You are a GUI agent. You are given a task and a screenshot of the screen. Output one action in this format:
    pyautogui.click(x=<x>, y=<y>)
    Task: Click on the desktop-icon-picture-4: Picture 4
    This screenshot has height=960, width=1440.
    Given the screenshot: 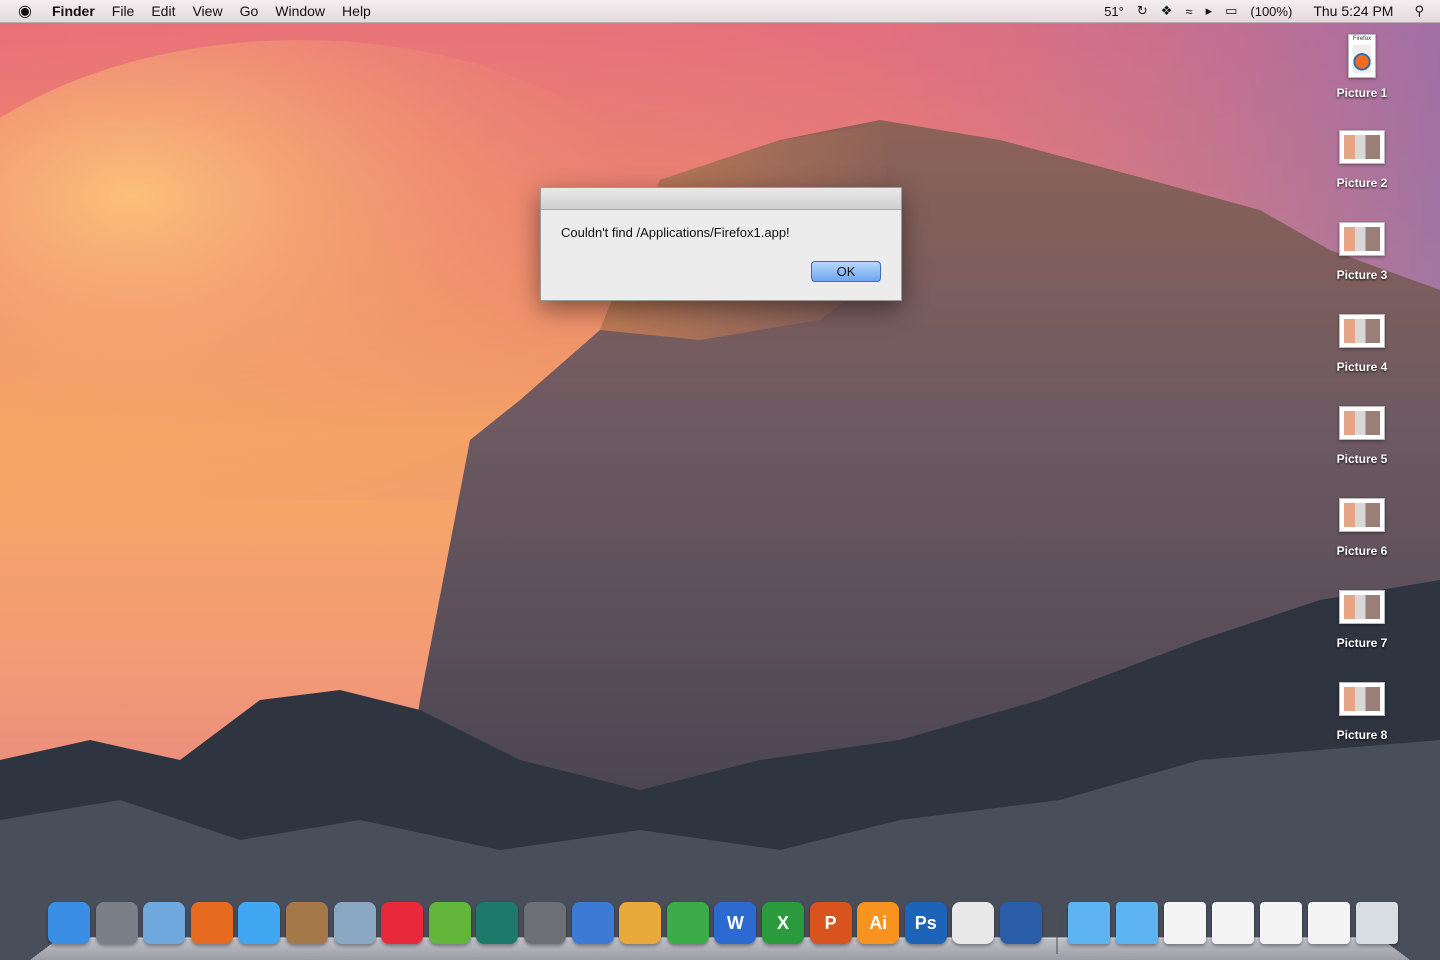 What is the action you would take?
    pyautogui.click(x=1362, y=350)
    